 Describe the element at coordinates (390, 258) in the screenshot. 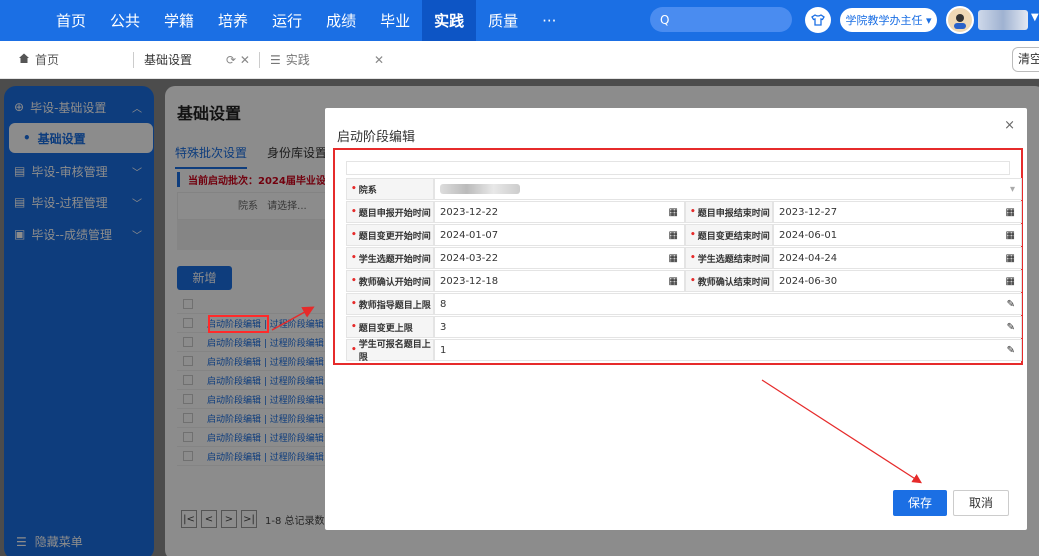

I see `field-label: • 学生选题开始时间` at that location.